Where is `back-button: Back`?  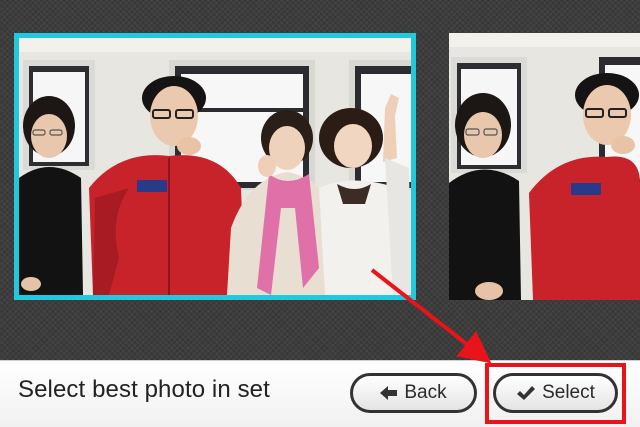 back-button: Back is located at coordinates (413, 393).